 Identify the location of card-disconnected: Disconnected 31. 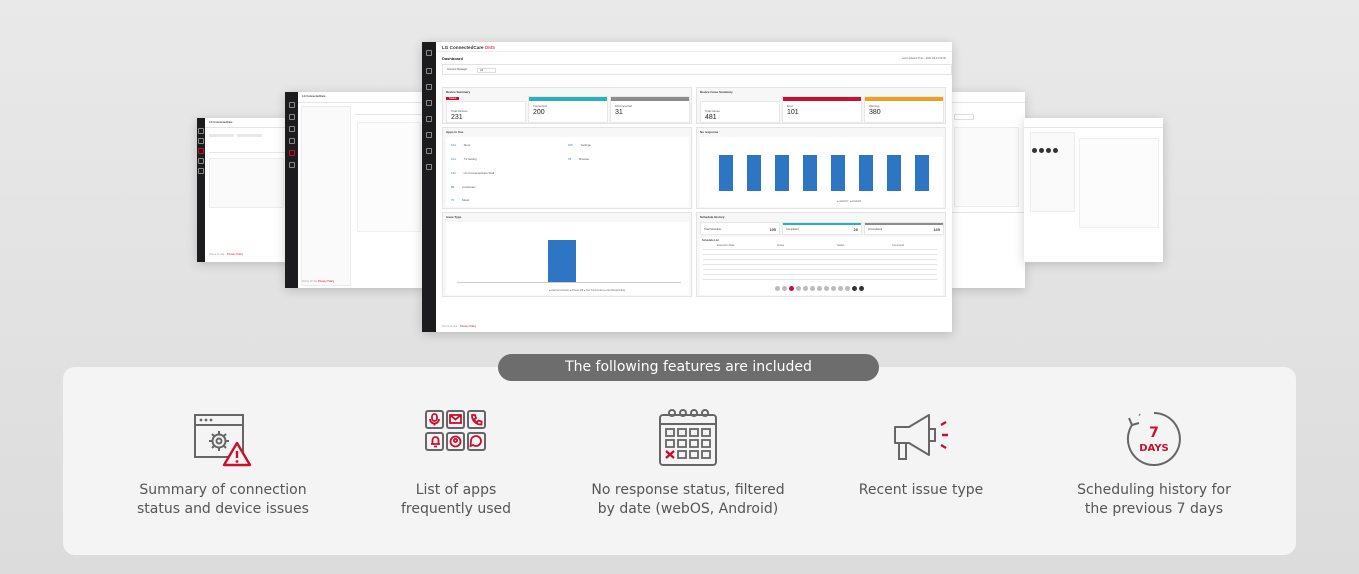
(650, 109).